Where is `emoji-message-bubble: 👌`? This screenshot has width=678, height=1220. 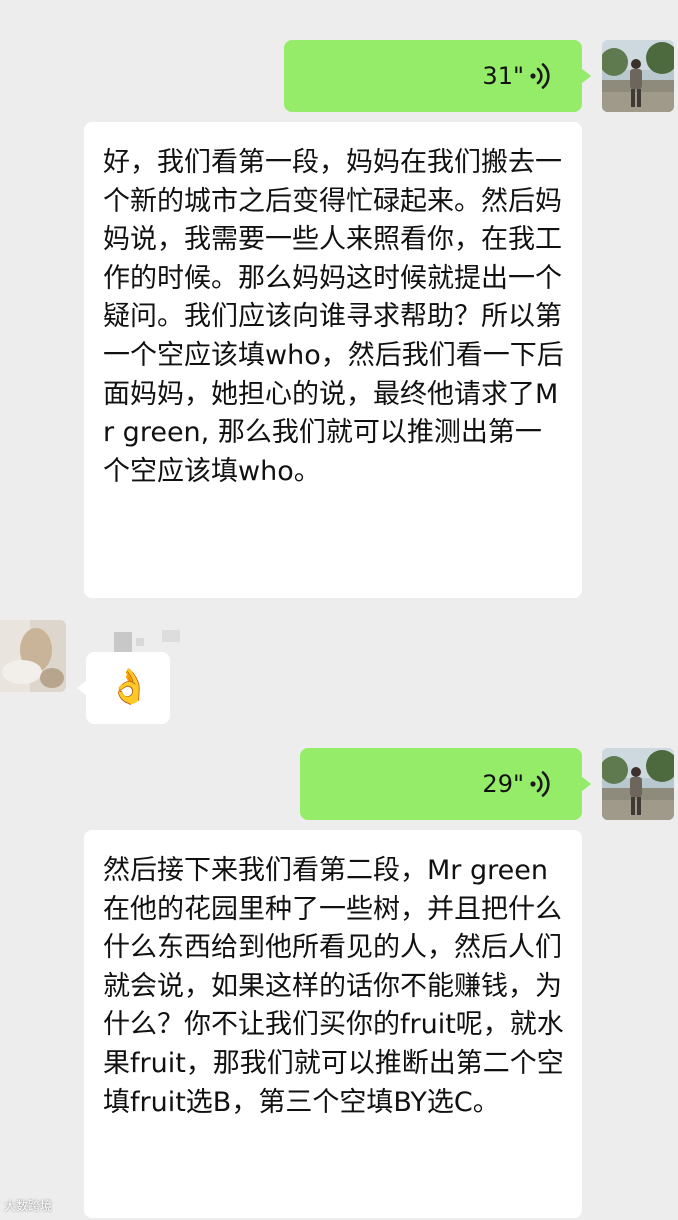 emoji-message-bubble: 👌 is located at coordinates (123, 688).